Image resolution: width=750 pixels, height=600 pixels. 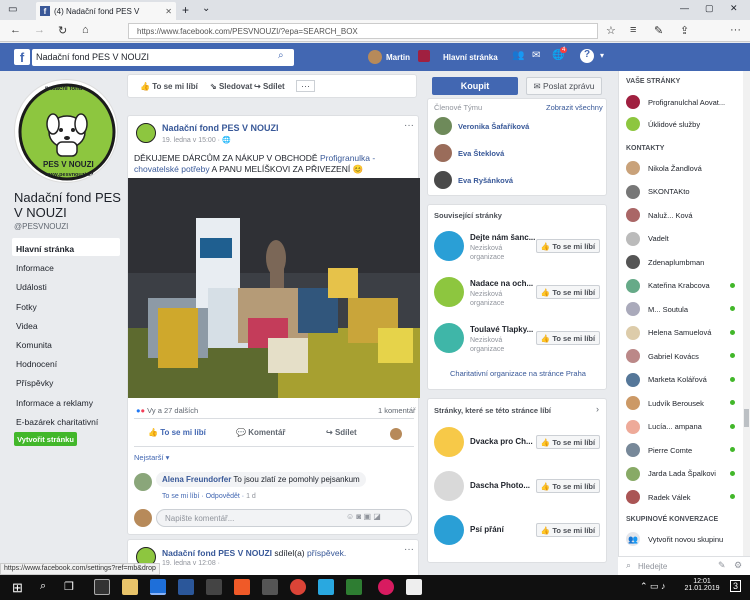 I want to click on nav-item: Informace a reklamy, so click(x=54, y=403).